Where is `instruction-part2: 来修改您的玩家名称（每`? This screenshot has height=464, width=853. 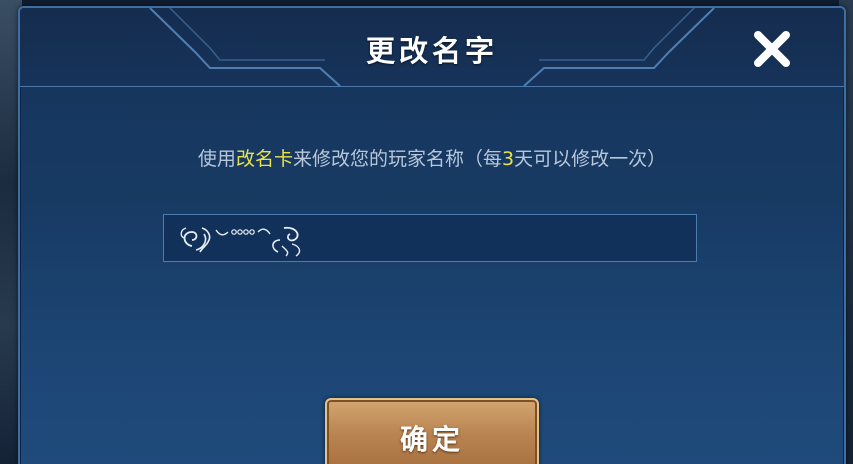
instruction-part2: 来修改您的玩家名称（每 is located at coordinates (397, 159).